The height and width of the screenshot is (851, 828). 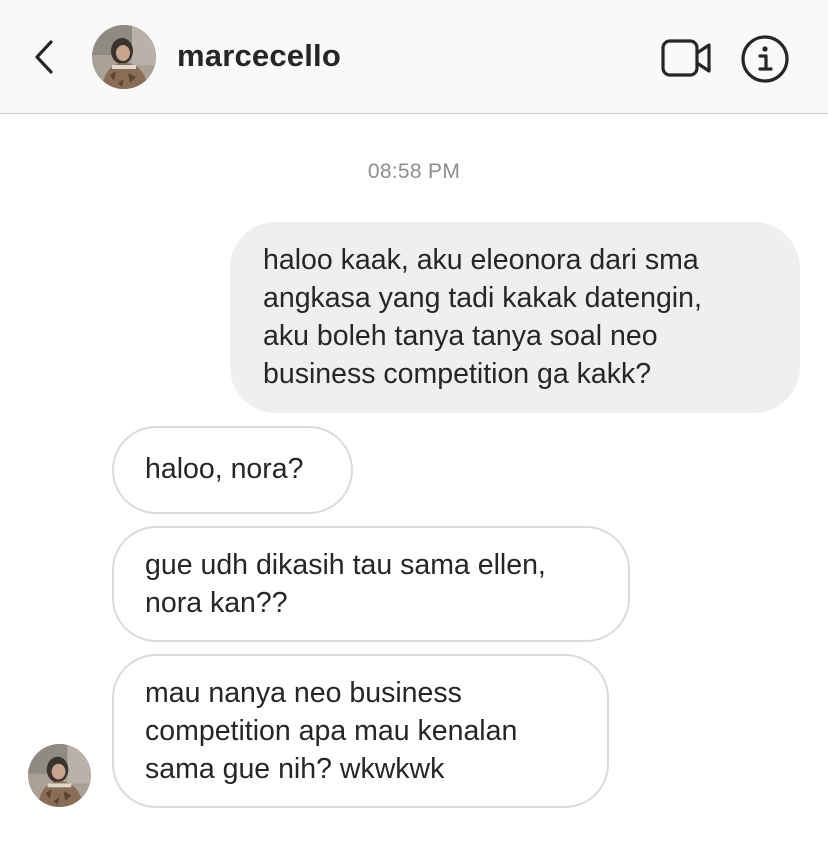 I want to click on message-text-line: sama gue nih? wkwkwk, so click(x=295, y=769).